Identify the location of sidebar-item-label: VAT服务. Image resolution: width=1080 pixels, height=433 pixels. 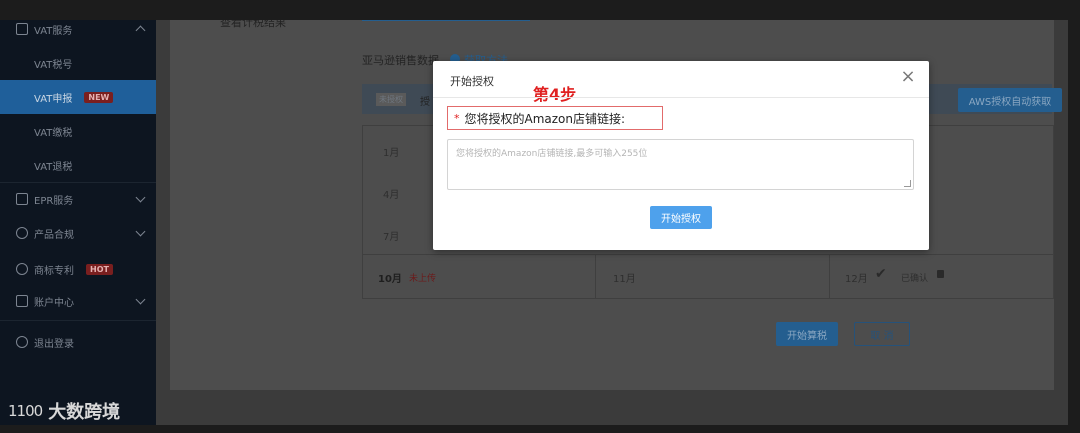
(53, 31).